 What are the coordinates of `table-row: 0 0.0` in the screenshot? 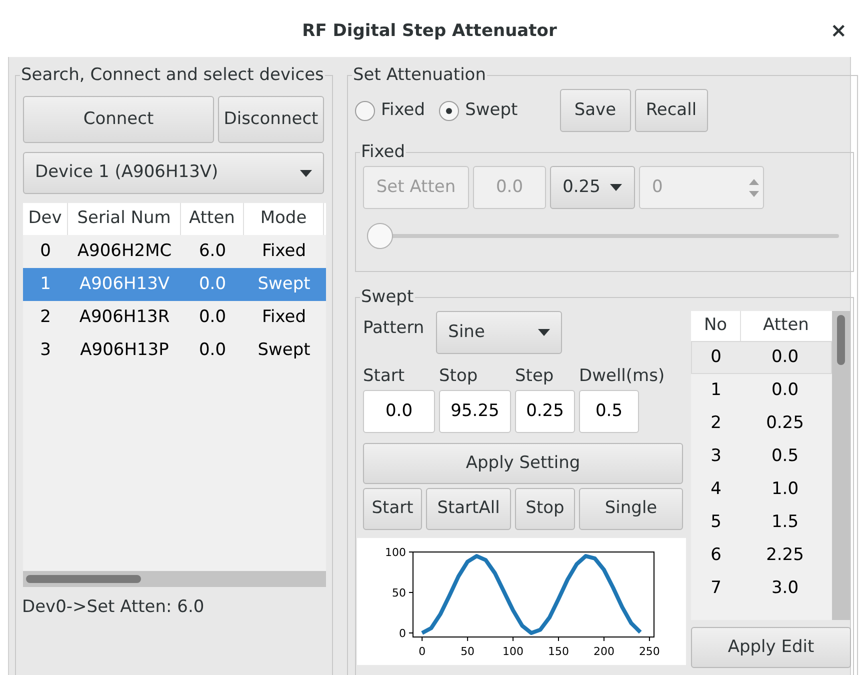 It's located at (761, 357).